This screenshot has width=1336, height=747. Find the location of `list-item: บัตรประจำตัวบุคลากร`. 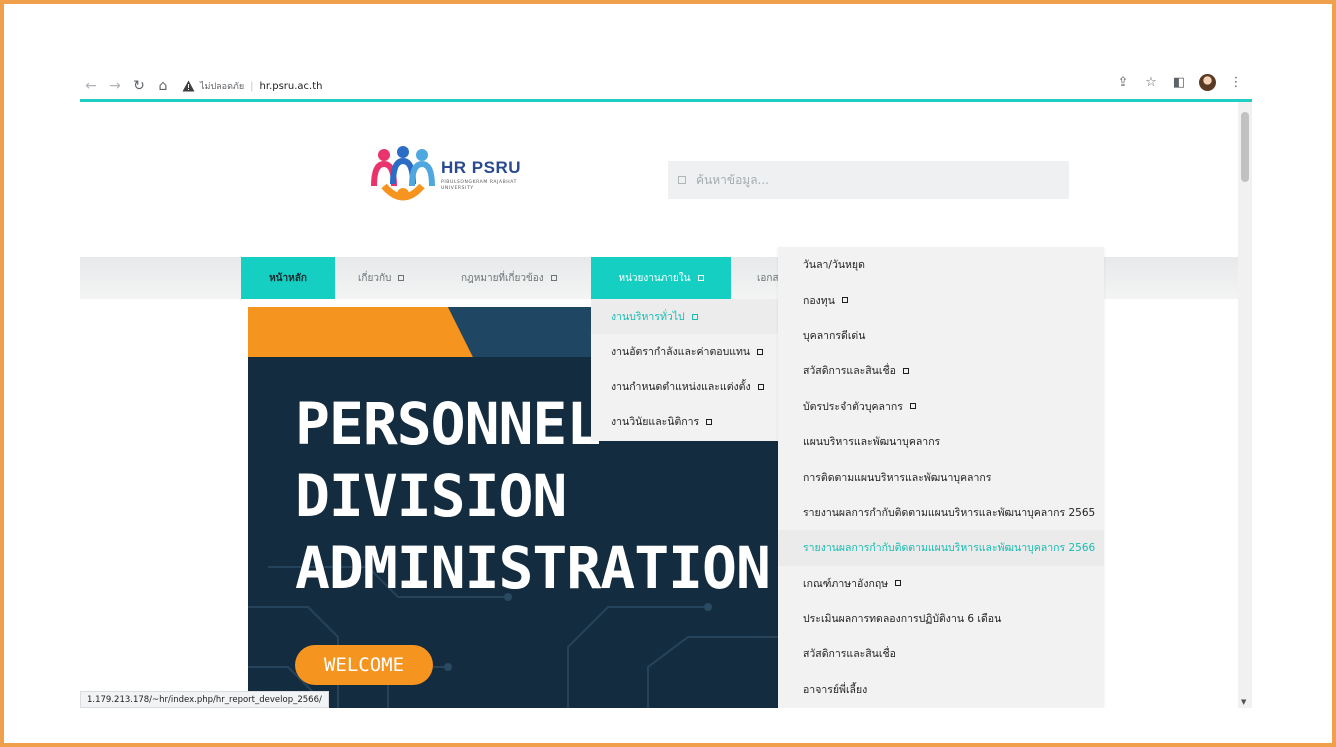

list-item: บัตรประจำตัวบุคลากร is located at coordinates (941, 406).